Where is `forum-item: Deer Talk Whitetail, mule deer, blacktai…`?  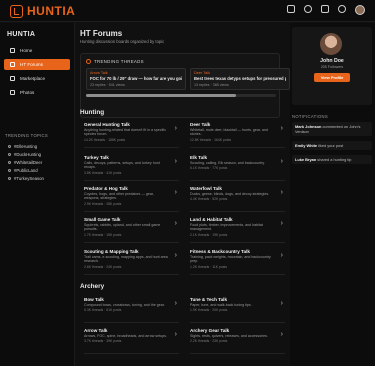
forum-item: Deer Talk Whitetail, mule deer, blacktai… is located at coordinates (237, 135).